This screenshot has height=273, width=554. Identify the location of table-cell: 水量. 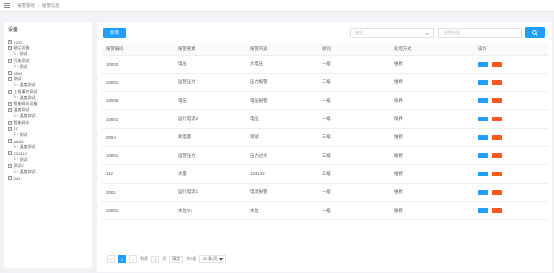
(210, 174).